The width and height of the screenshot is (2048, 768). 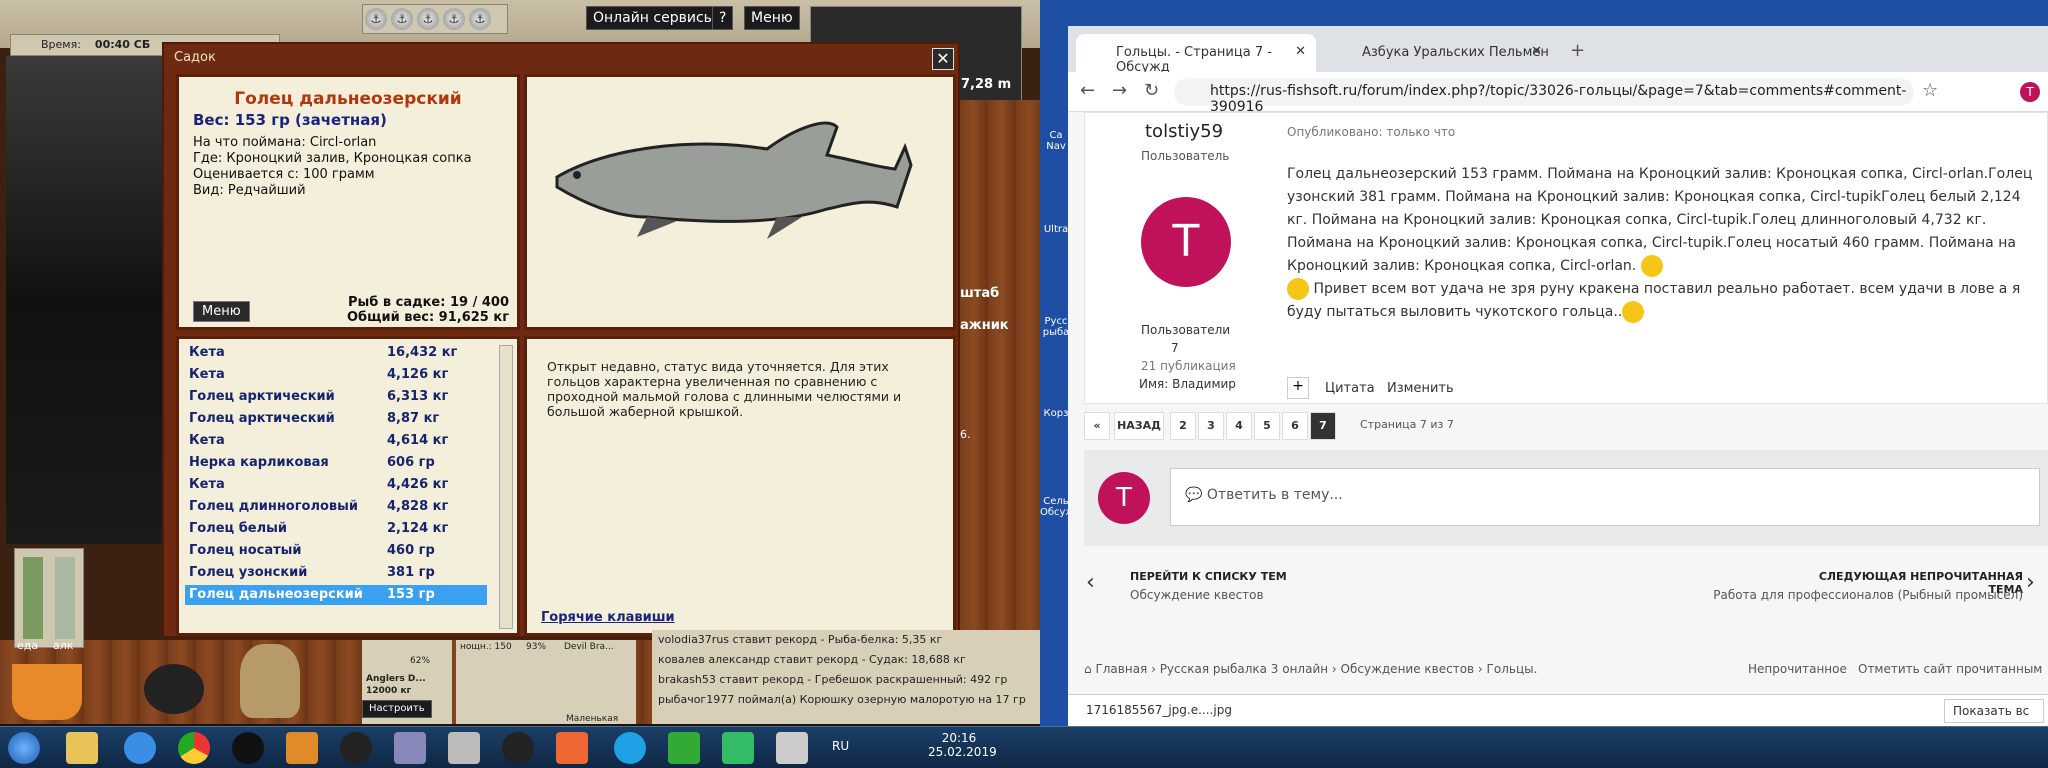 I want to click on chevron-right-icon: ›, so click(x=2030, y=582).